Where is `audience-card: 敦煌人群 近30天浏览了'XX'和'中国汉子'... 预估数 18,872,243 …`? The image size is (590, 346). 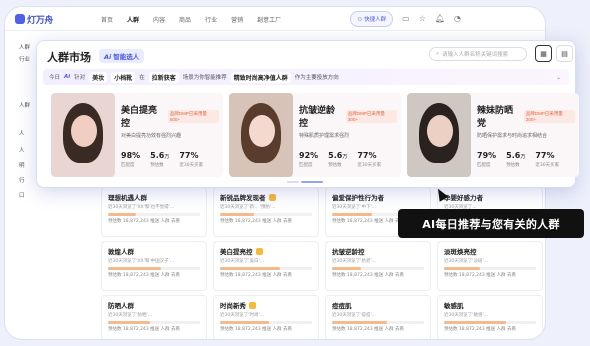 audience-card: 敦煌人群 近30天浏览了'XX'和'中国汉子'... 预估数 18,872,243 … is located at coordinates (154, 266).